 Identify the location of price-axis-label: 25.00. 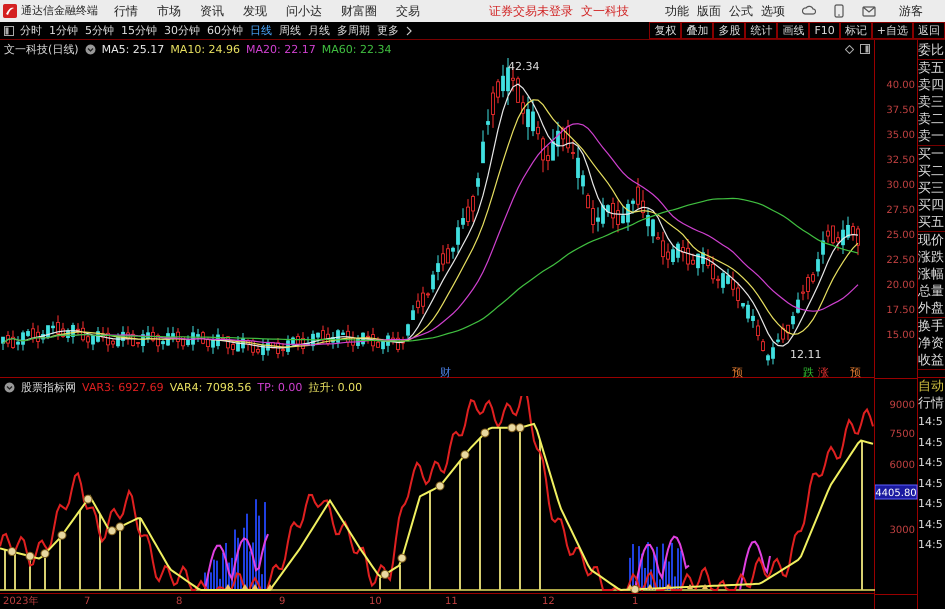
(900, 235).